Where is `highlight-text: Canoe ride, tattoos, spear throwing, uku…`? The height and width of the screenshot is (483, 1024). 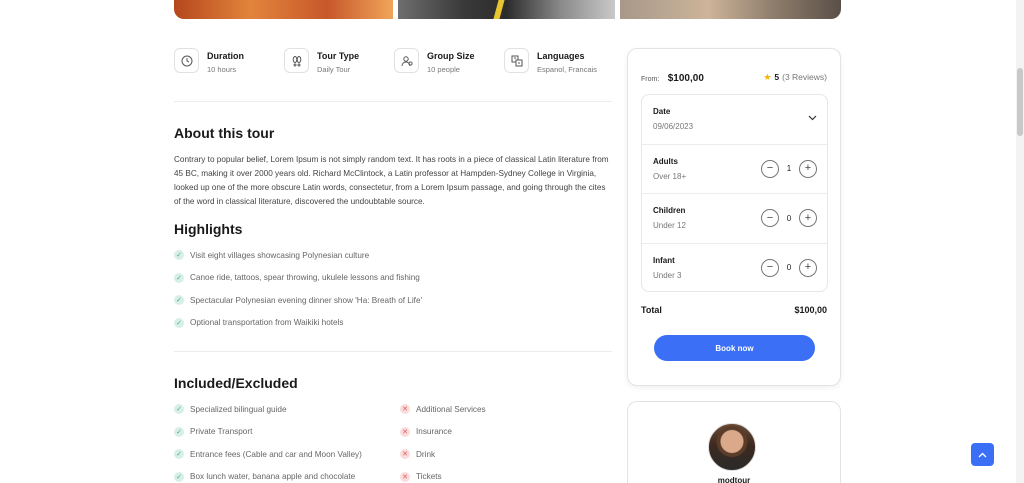 highlight-text: Canoe ride, tattoos, spear throwing, uku… is located at coordinates (305, 278).